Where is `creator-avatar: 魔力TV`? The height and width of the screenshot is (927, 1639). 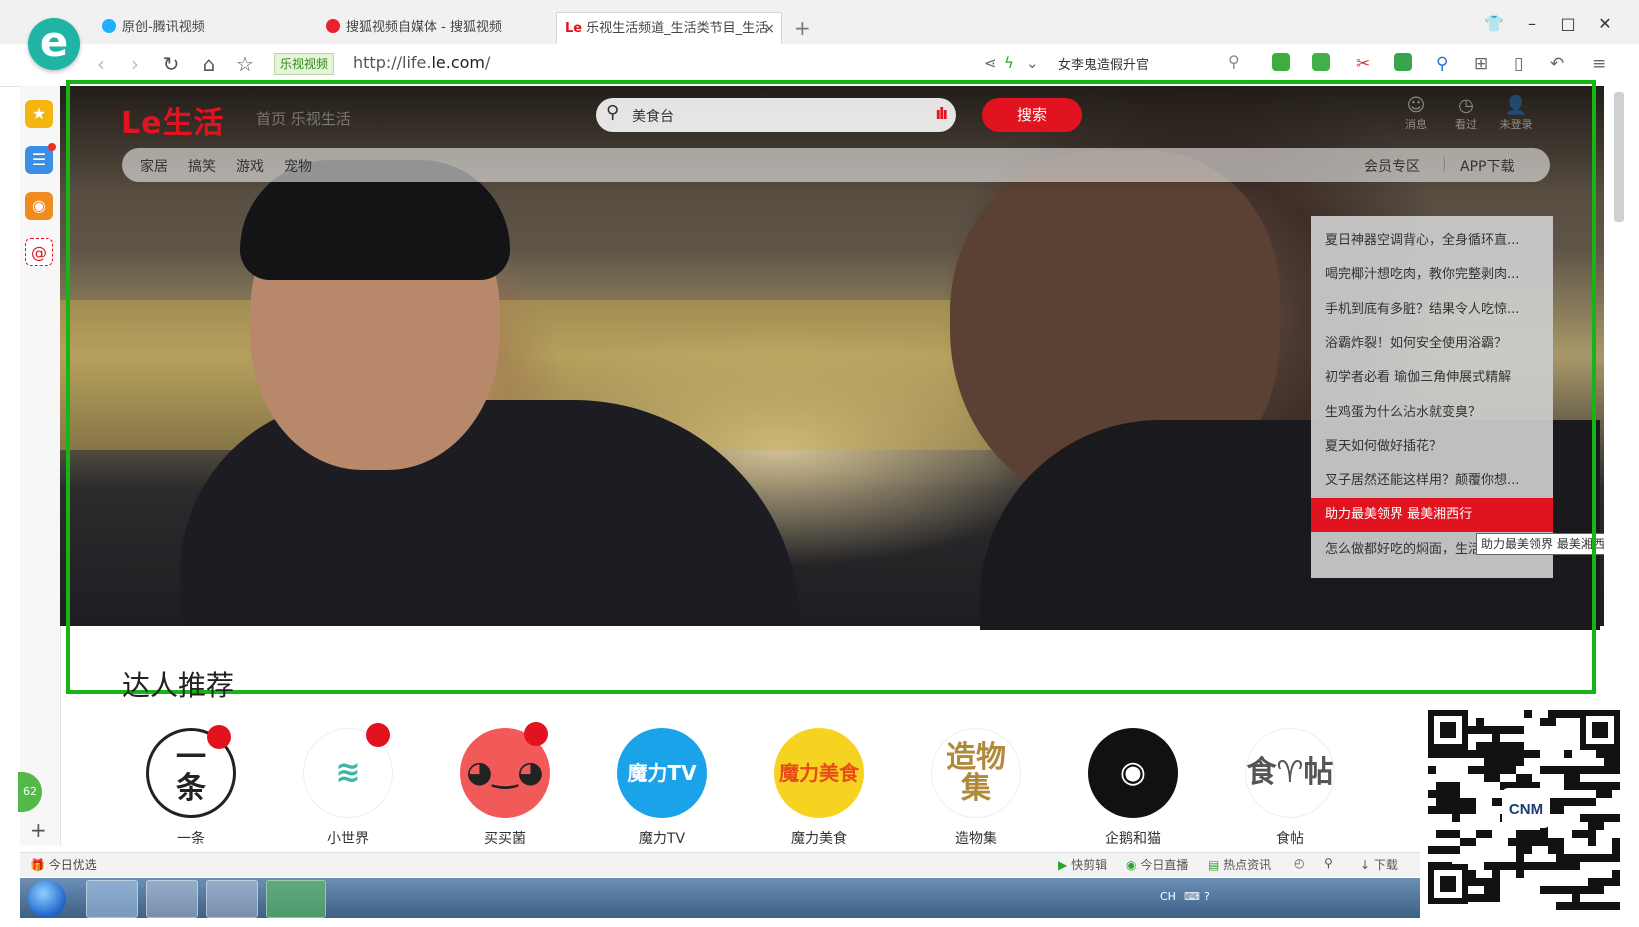
creator-avatar: 魔力TV is located at coordinates (662, 773).